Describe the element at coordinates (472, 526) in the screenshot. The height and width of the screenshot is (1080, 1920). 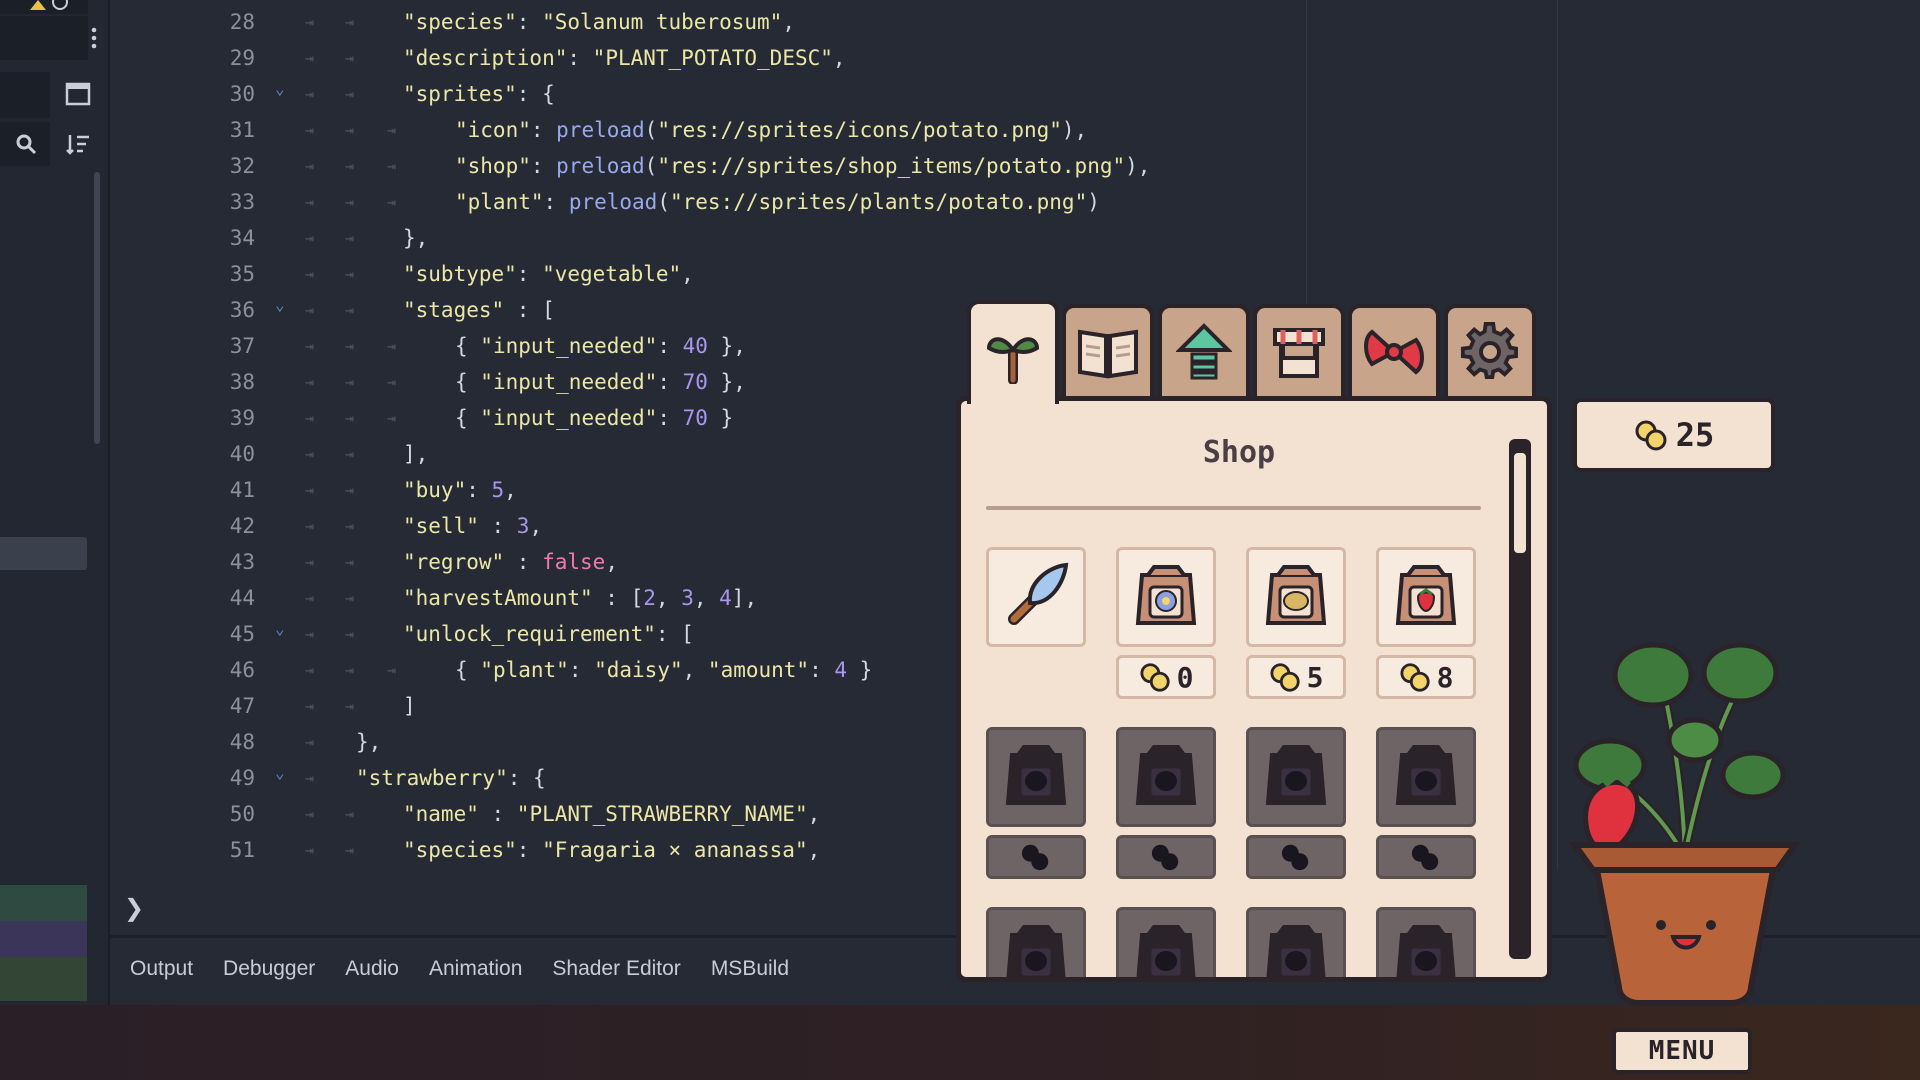
I see `code-text: "sell" : 3,` at that location.